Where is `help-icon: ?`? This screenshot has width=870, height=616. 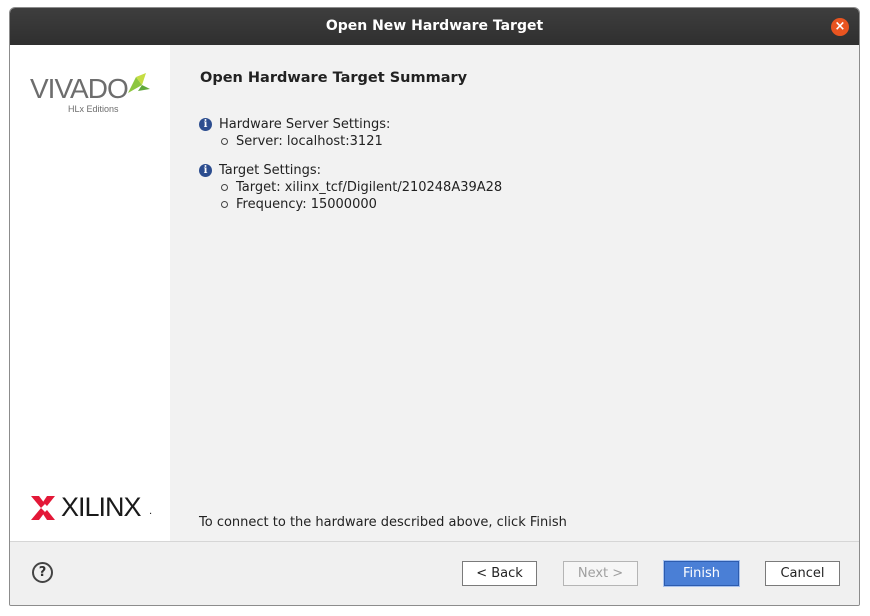 help-icon: ? is located at coordinates (42, 572).